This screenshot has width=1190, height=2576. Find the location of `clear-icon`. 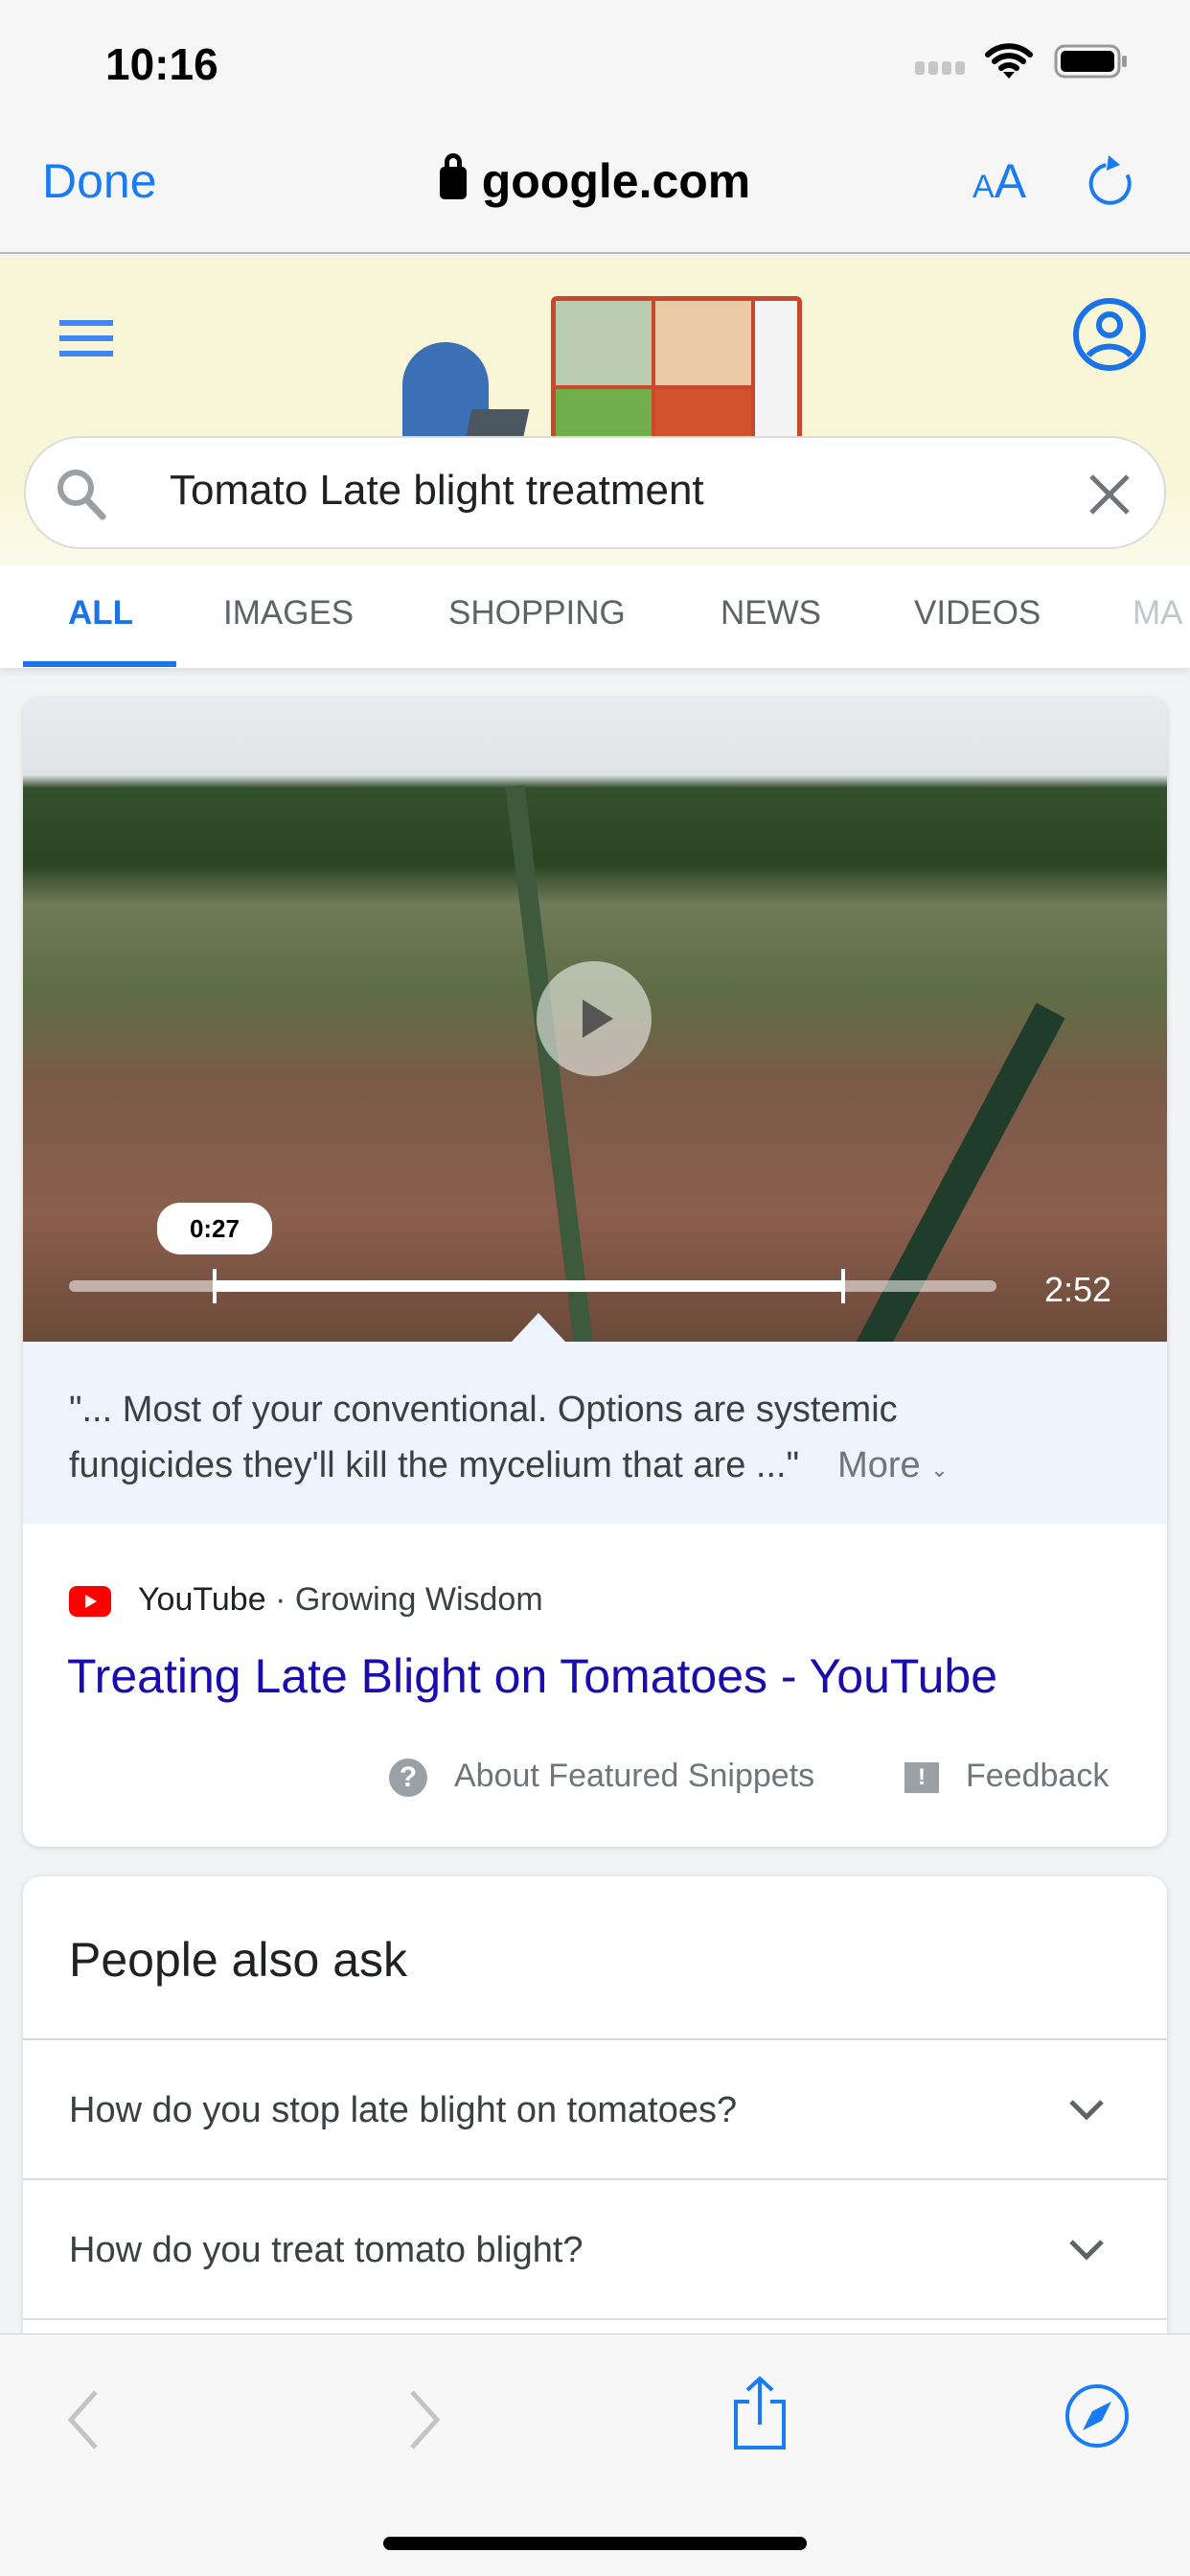

clear-icon is located at coordinates (1109, 494).